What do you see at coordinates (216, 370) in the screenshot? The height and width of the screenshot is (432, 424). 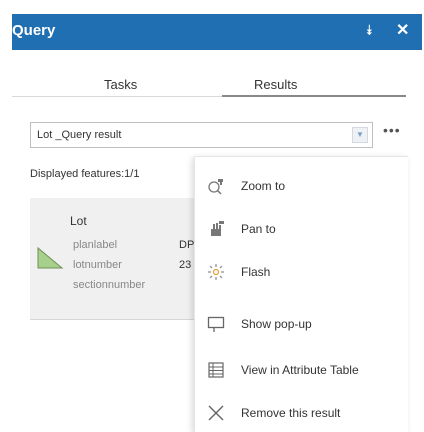 I see `table-icon` at bounding box center [216, 370].